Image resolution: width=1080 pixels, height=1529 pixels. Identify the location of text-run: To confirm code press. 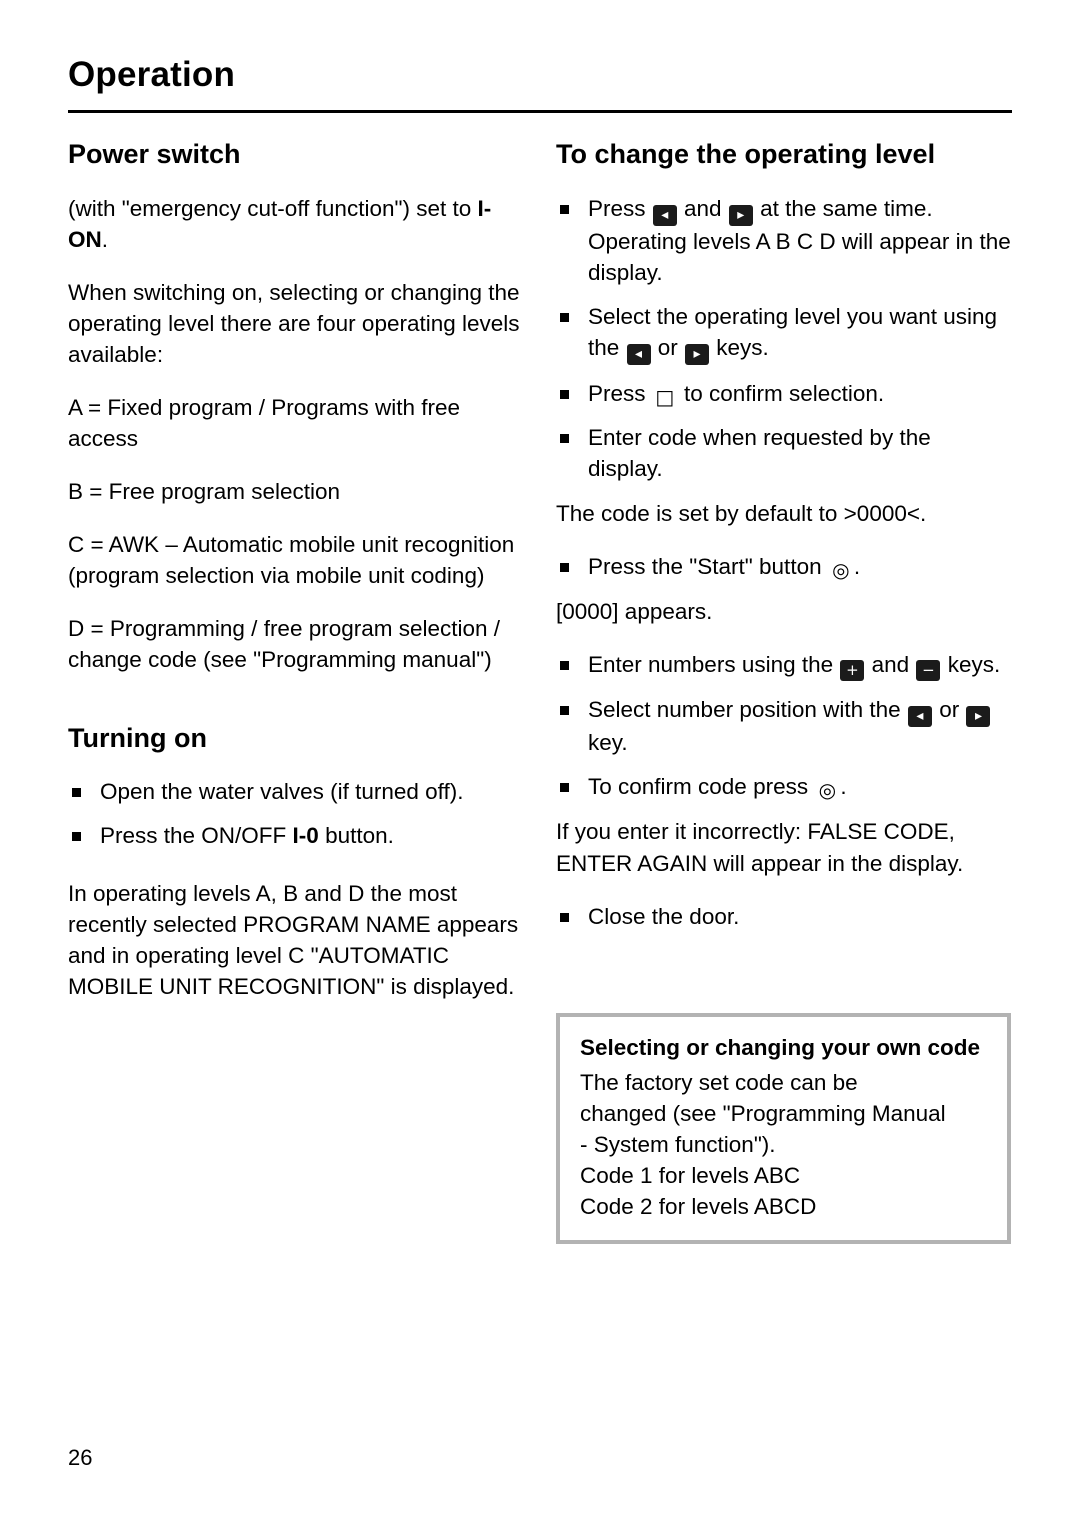
(701, 787).